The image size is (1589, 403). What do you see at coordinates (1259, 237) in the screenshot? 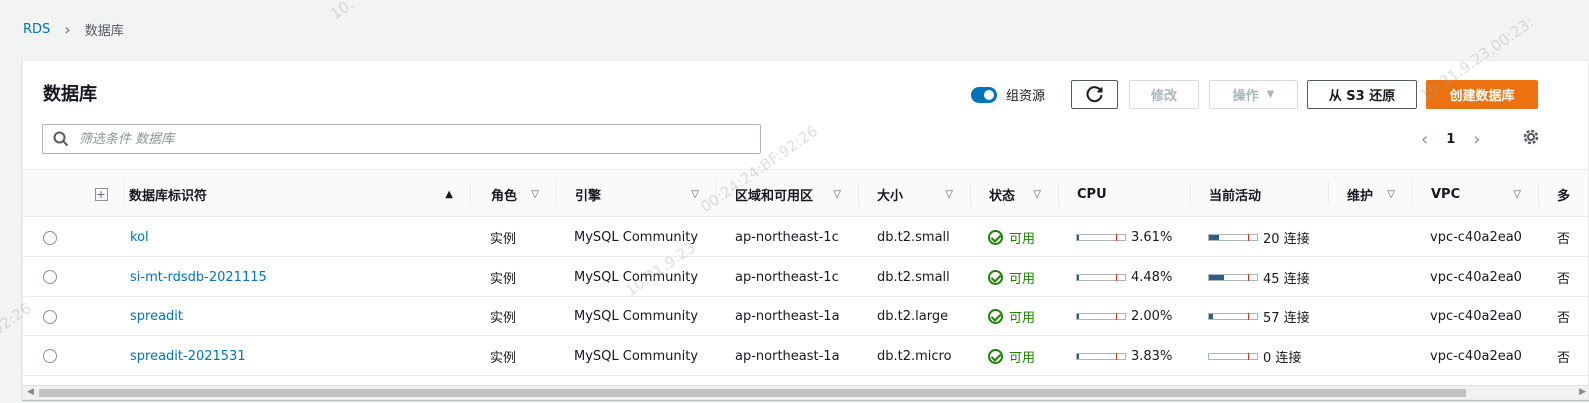
I see `activity-cell: 20 连接` at bounding box center [1259, 237].